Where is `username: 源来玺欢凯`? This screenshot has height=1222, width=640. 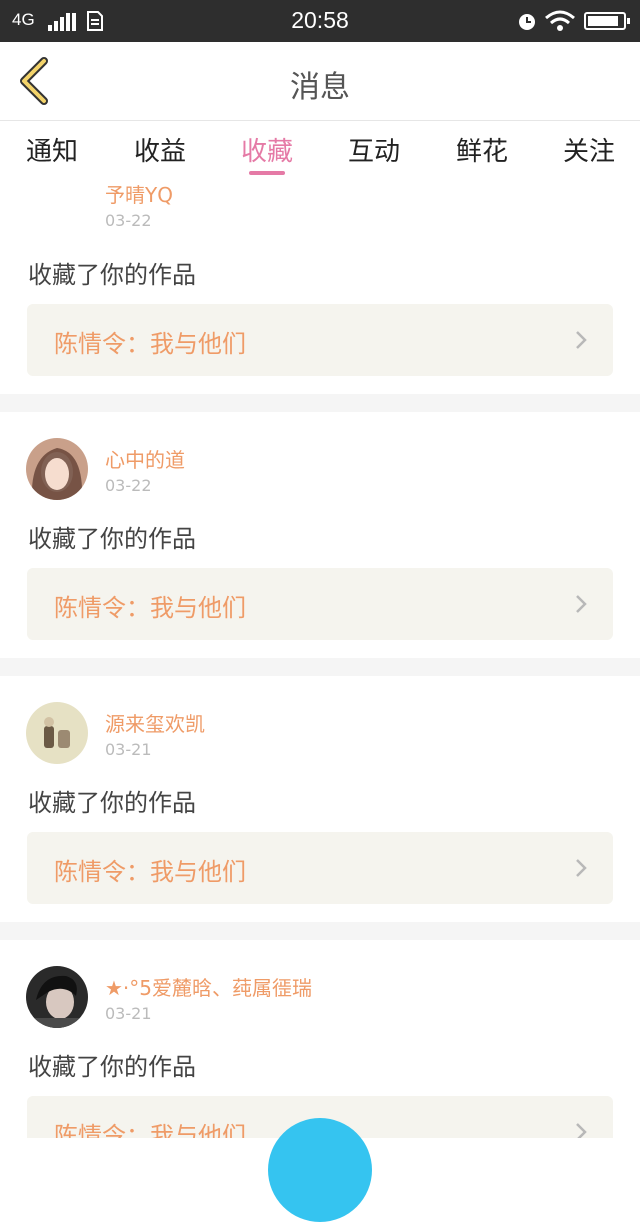
username: 源来玺欢凯 is located at coordinates (155, 722).